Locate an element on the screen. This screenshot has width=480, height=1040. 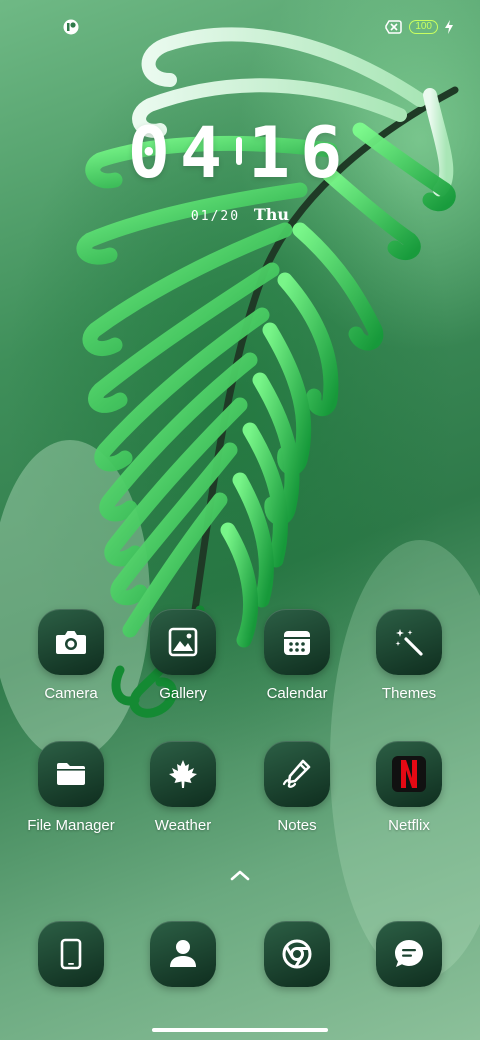
calendar-icon is located at coordinates (297, 643).